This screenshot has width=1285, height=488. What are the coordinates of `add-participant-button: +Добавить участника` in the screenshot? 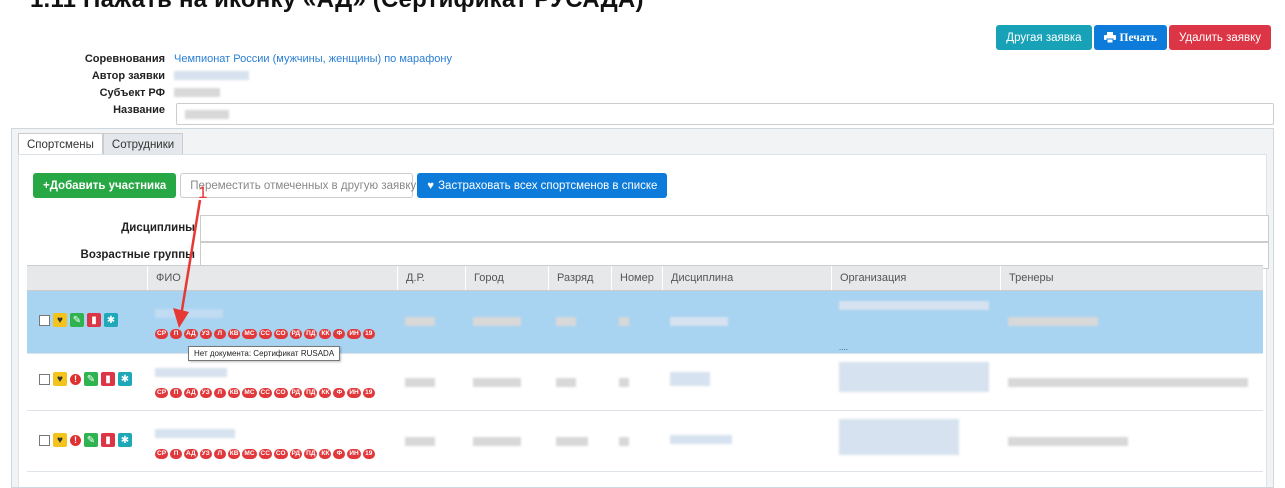 It's located at (105, 185).